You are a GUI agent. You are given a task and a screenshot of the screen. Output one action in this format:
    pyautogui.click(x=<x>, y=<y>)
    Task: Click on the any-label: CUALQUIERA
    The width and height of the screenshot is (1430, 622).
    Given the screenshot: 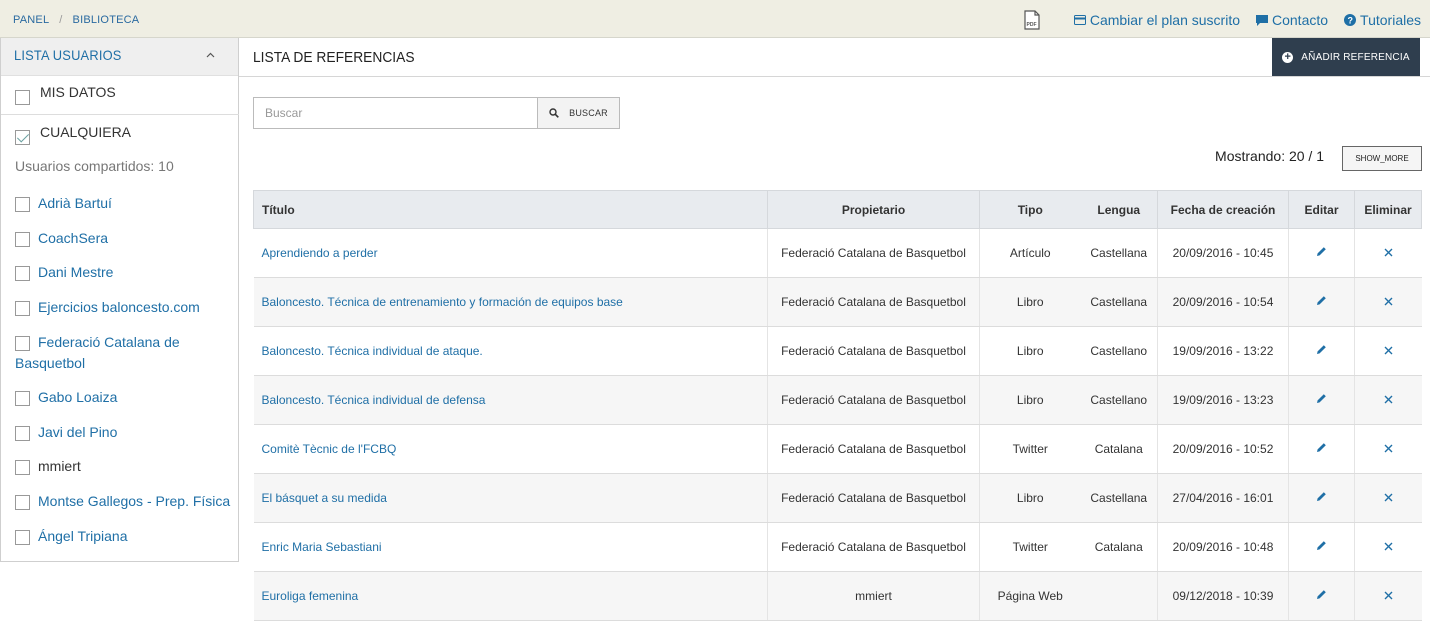 What is the action you would take?
    pyautogui.click(x=86, y=132)
    